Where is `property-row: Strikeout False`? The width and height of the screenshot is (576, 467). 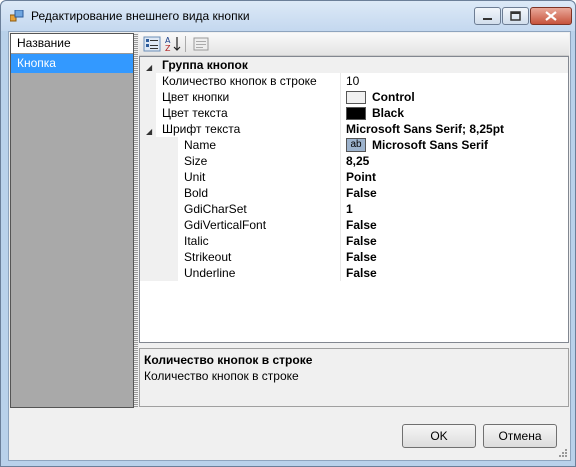
property-row: Strikeout False is located at coordinates (354, 257).